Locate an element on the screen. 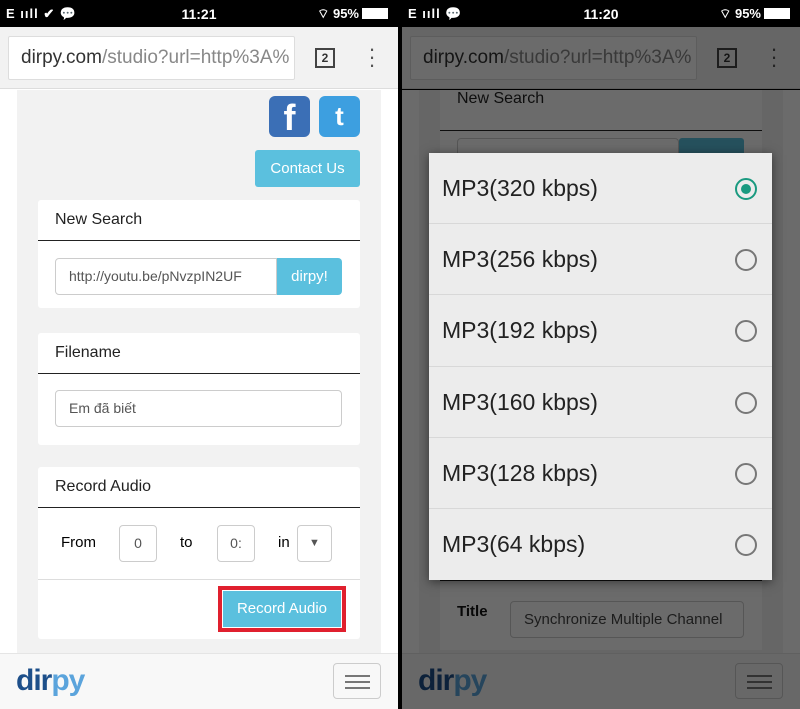  record-audio-button: Record Audio is located at coordinates (282, 609).